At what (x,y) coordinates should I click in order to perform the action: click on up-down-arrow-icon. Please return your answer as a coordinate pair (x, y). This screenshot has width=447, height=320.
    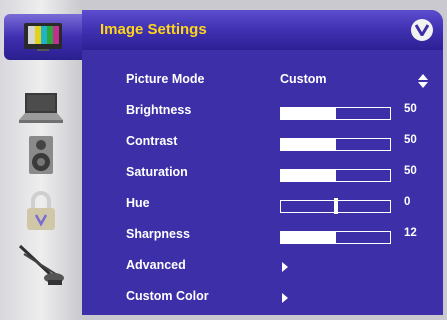
    Looking at the image, I should click on (423, 81).